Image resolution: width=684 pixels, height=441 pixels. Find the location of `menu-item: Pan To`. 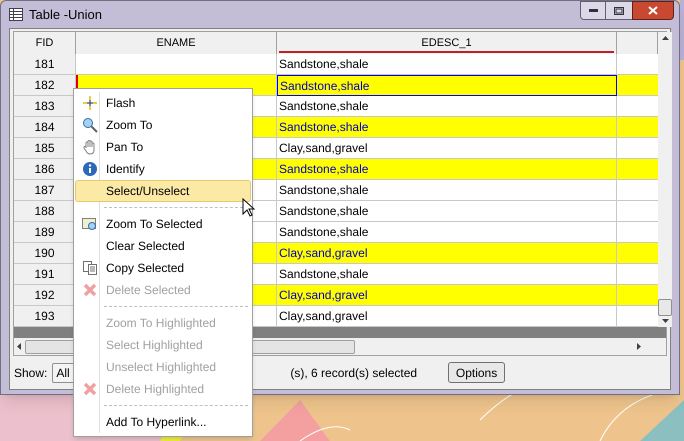

menu-item: Pan To is located at coordinates (163, 147).